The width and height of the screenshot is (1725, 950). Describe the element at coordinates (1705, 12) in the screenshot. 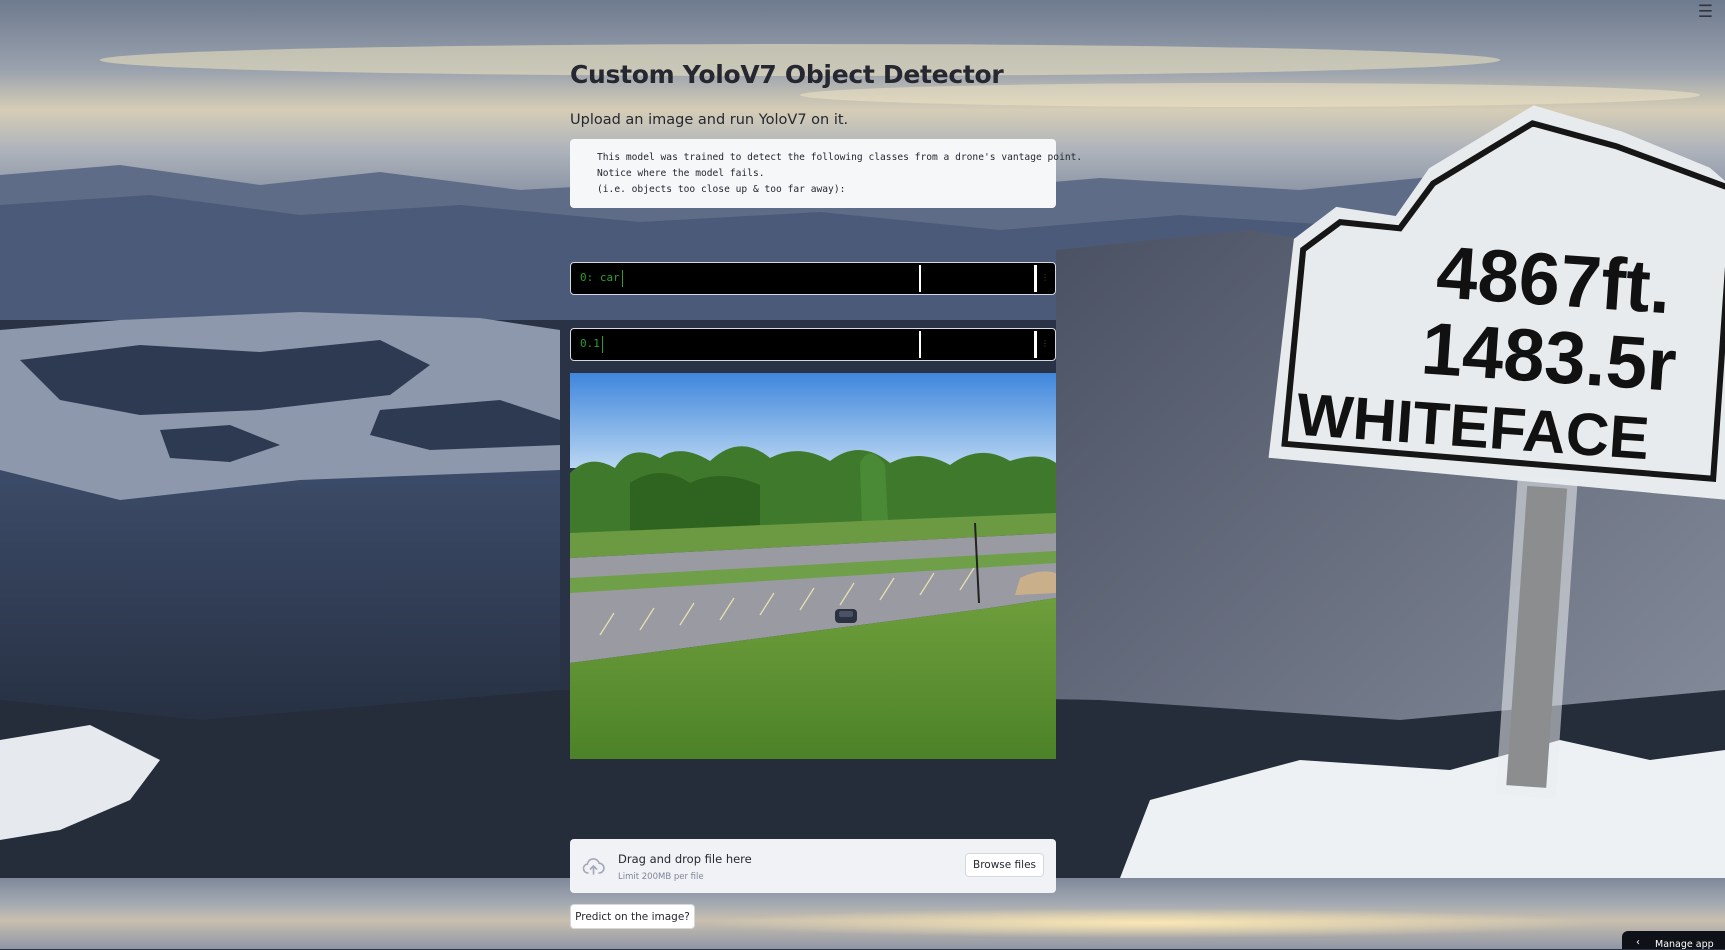

I see `hamburger-menu-icon: ☰` at that location.